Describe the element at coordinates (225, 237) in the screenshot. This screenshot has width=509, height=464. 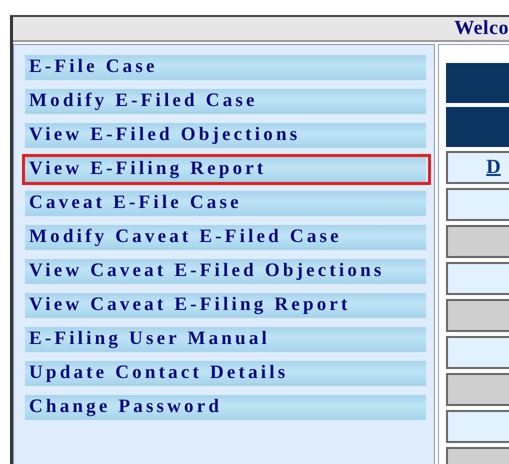
I see `menu-item: Modify Caveat E-Filed Case` at that location.